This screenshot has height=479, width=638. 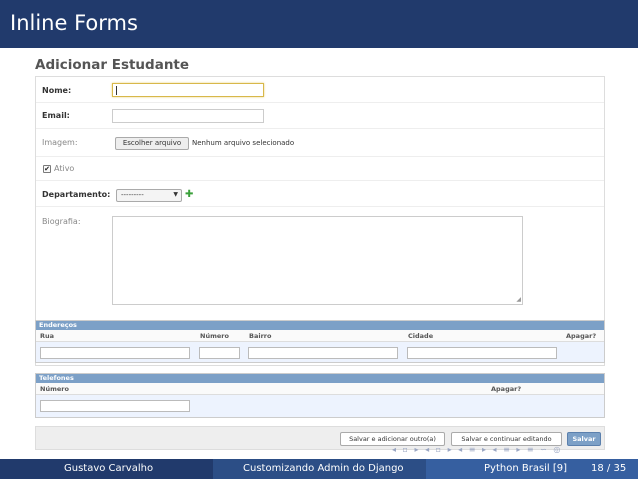 What do you see at coordinates (47, 336) in the screenshot?
I see `col-rua: Rua` at bounding box center [47, 336].